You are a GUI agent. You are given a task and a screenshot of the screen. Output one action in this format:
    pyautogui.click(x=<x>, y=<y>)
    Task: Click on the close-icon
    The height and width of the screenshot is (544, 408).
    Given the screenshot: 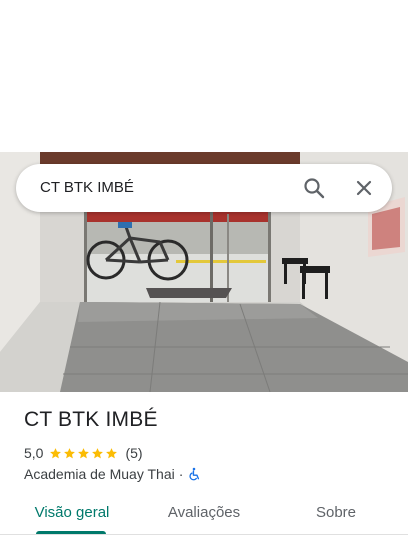 What is the action you would take?
    pyautogui.click(x=364, y=188)
    